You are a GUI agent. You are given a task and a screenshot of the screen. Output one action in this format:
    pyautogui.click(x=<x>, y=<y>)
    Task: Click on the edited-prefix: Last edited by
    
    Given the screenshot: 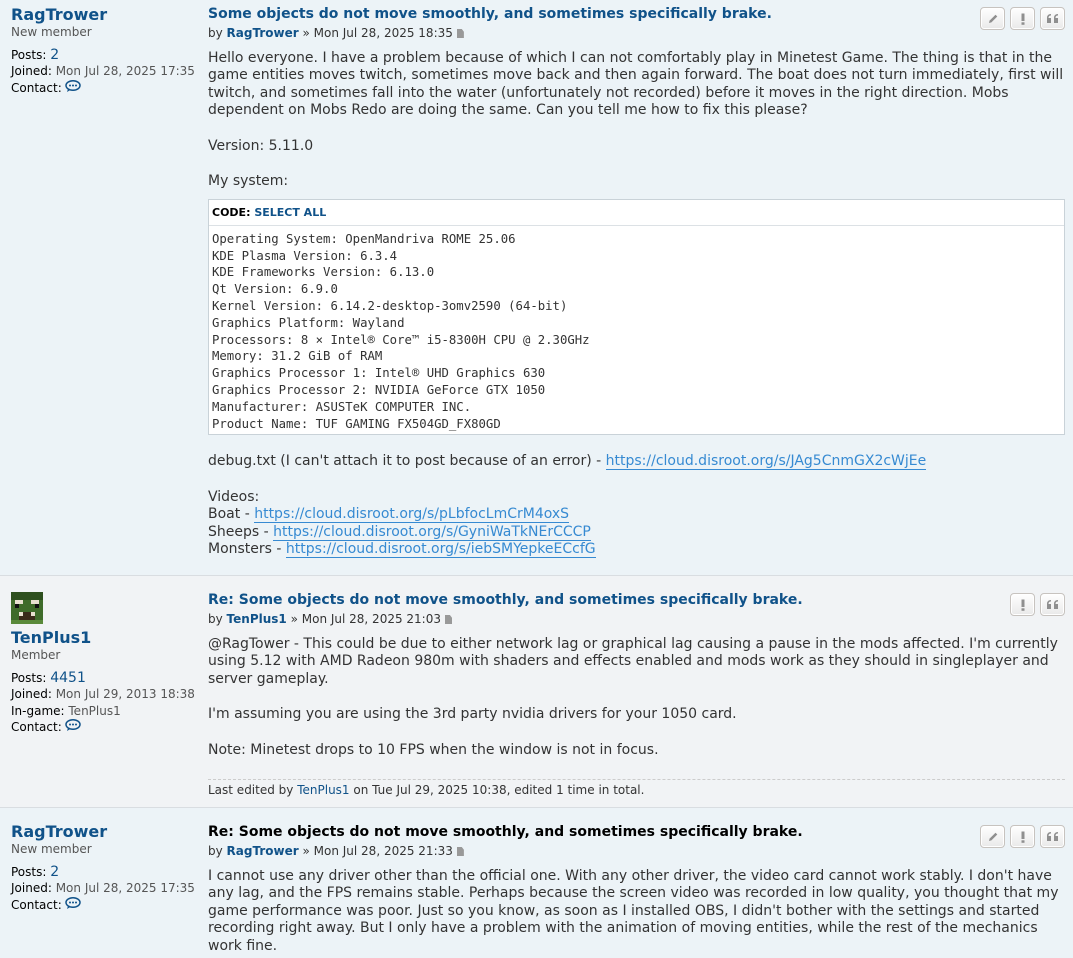 What is the action you would take?
    pyautogui.click(x=251, y=790)
    